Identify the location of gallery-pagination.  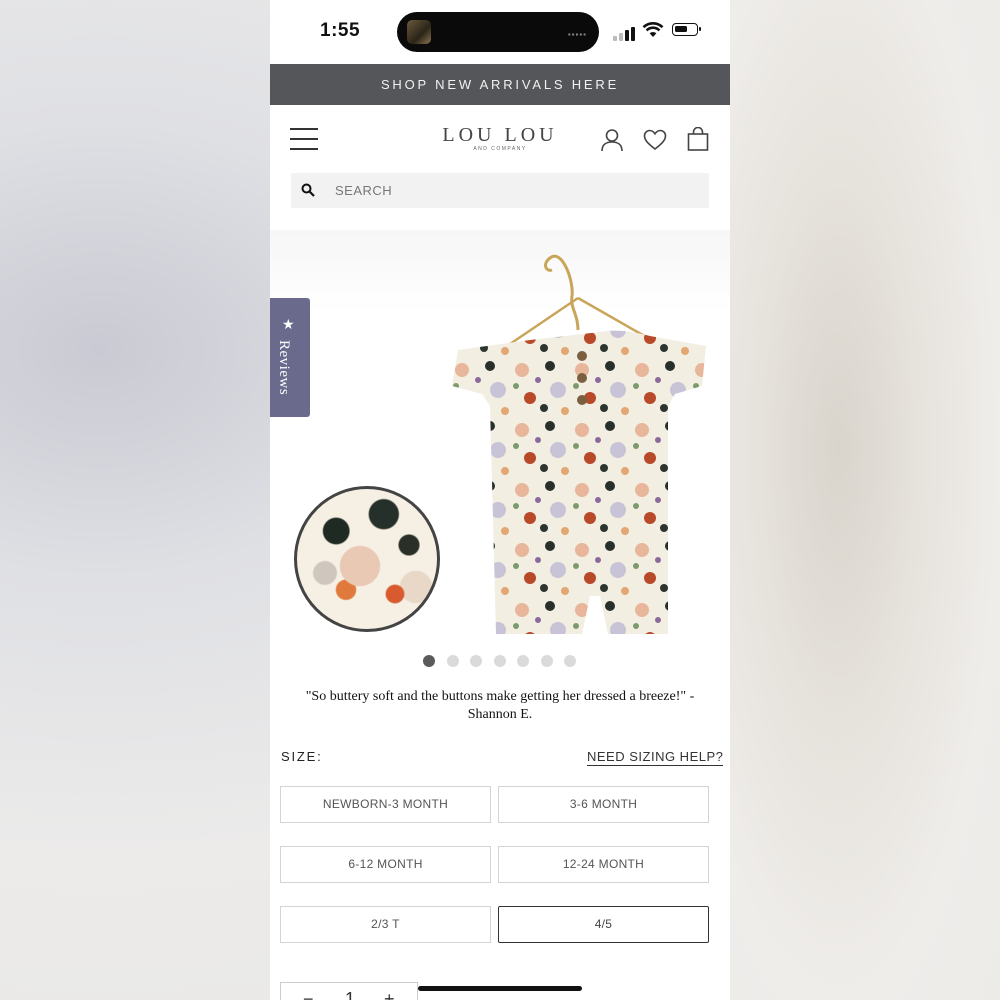
(505, 663).